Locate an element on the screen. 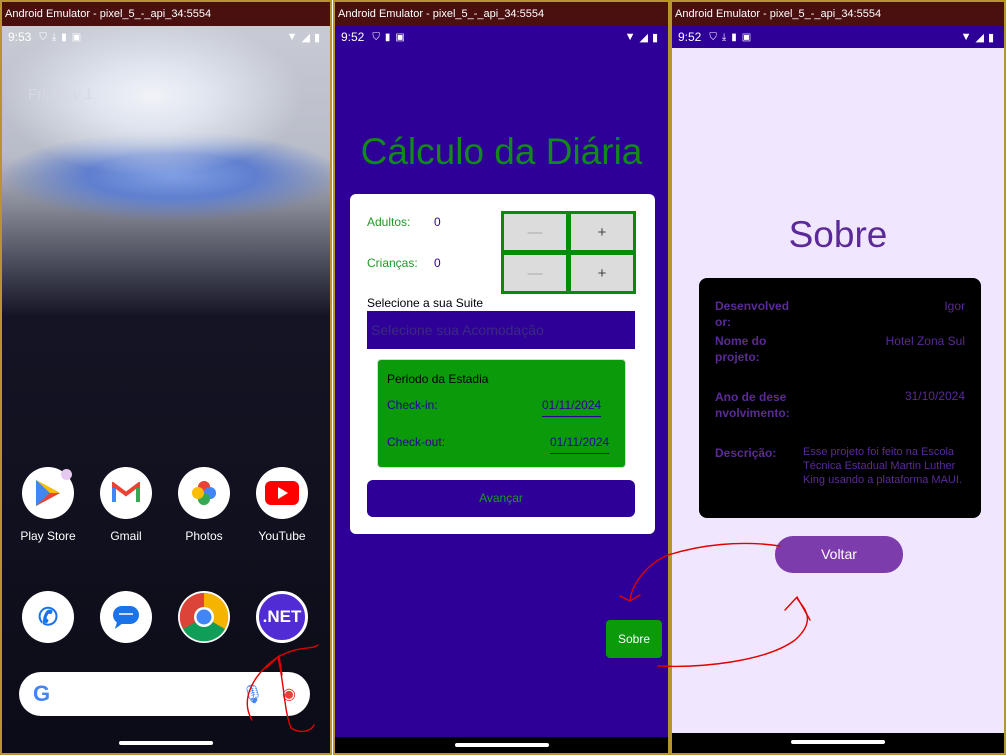  phone-icon: ✆ is located at coordinates (48, 617).